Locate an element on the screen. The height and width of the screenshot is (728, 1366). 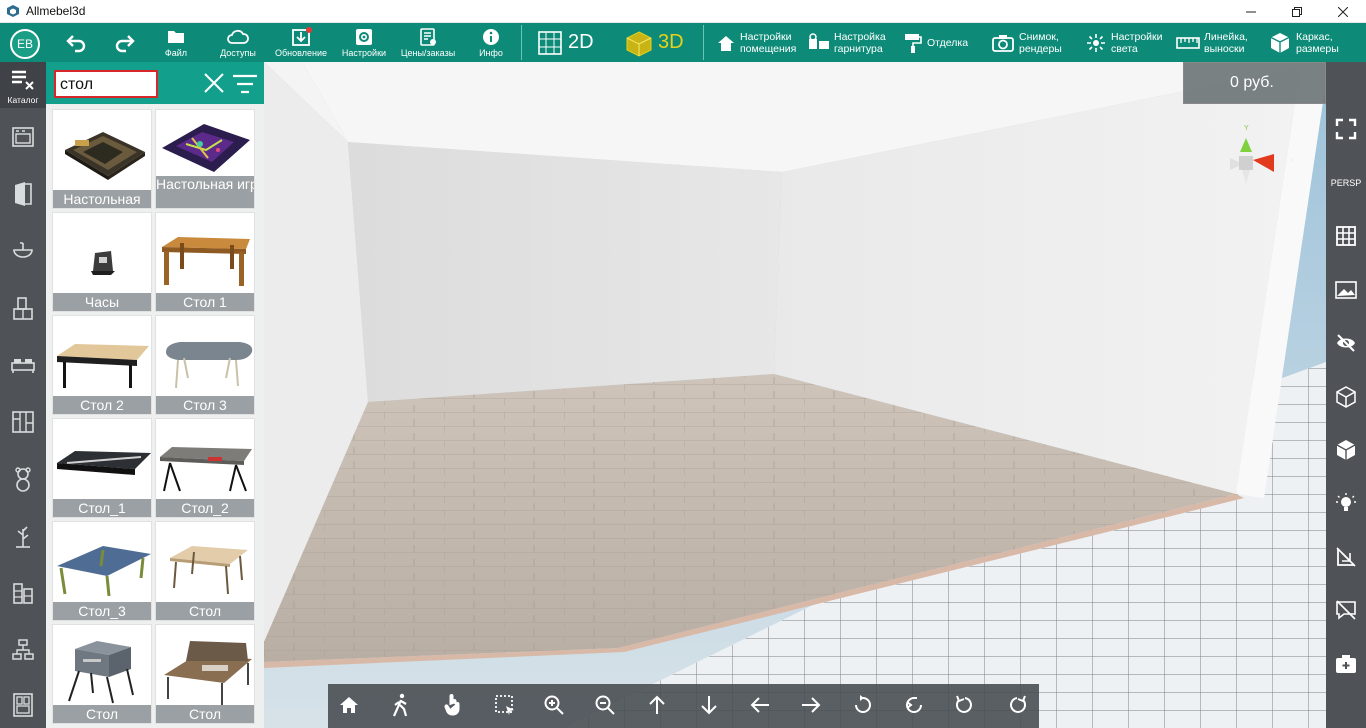
catalog-menu-icon is located at coordinates (23, 80).